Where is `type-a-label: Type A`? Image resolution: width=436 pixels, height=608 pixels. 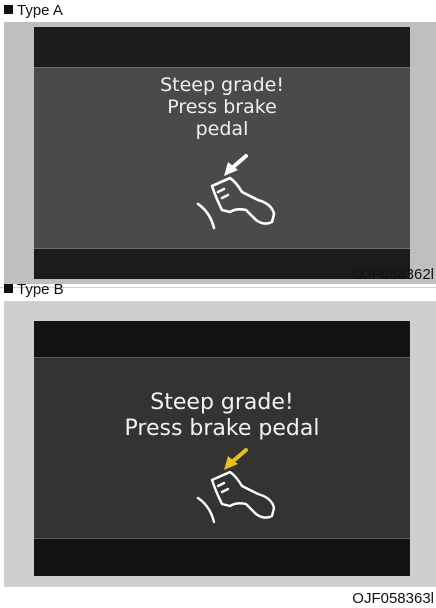 type-a-label: Type A is located at coordinates (33, 11).